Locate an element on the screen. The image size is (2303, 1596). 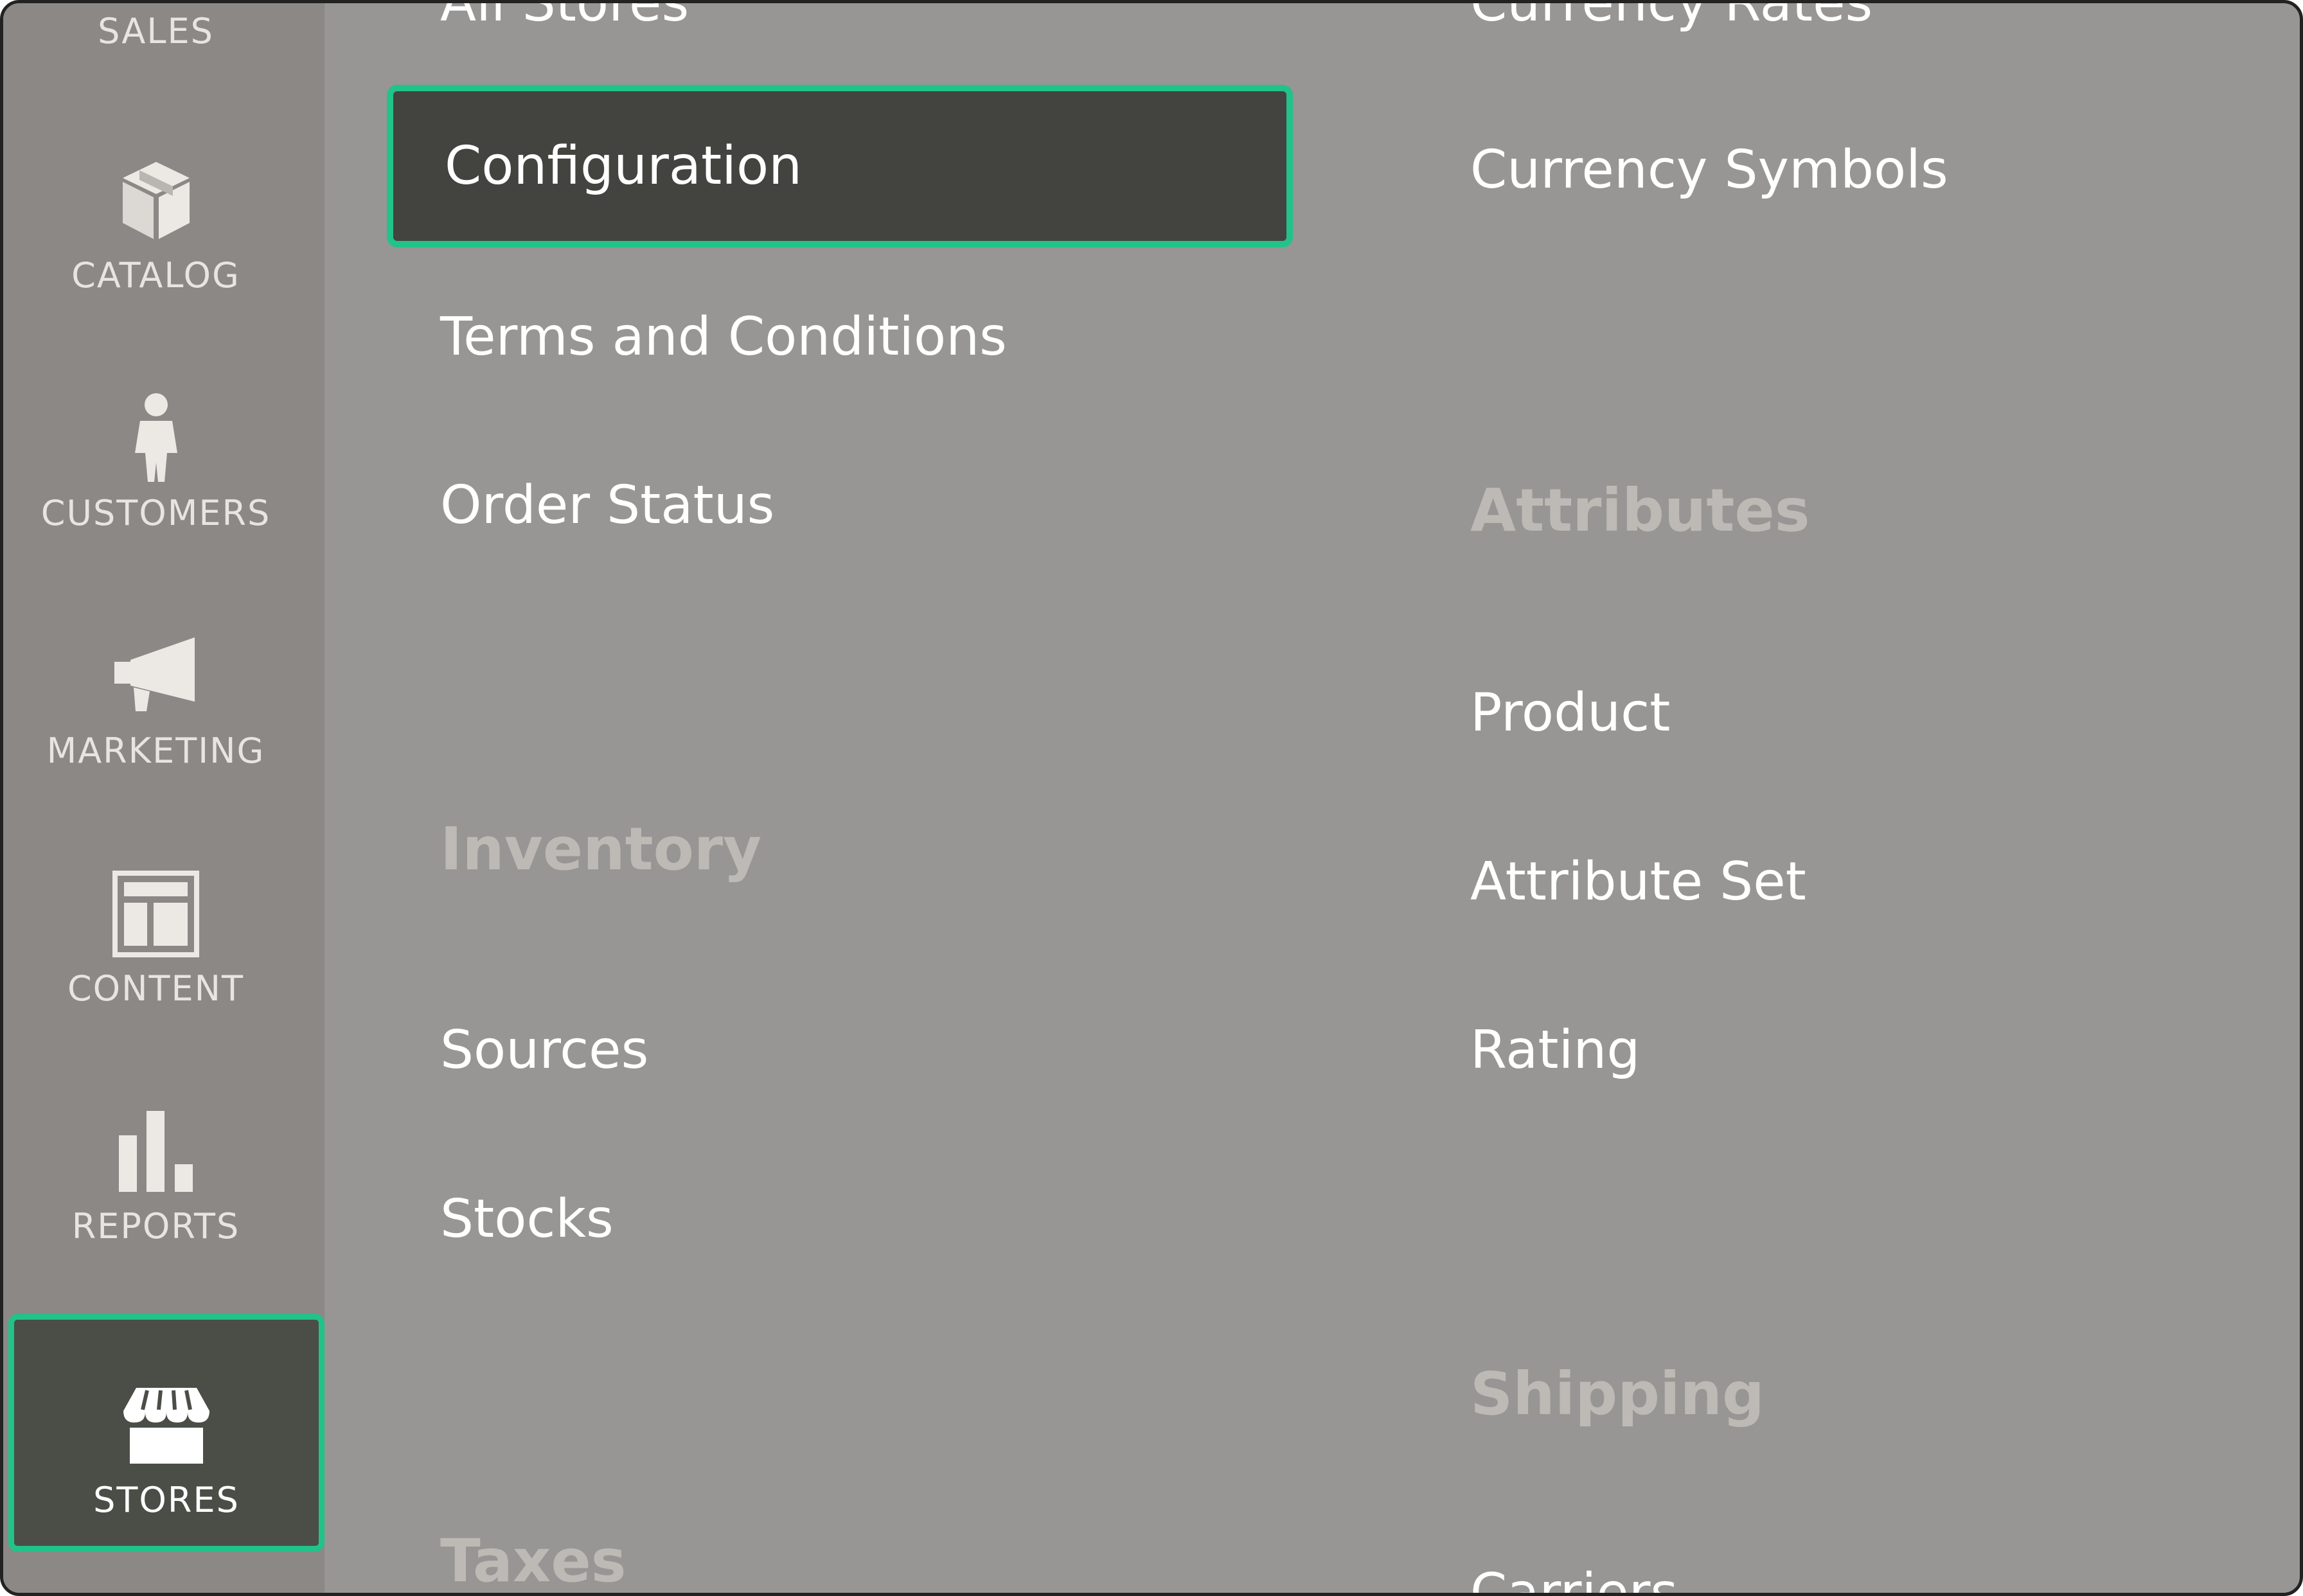
sidebar-item-stores: STORES is located at coordinates (166, 1433).